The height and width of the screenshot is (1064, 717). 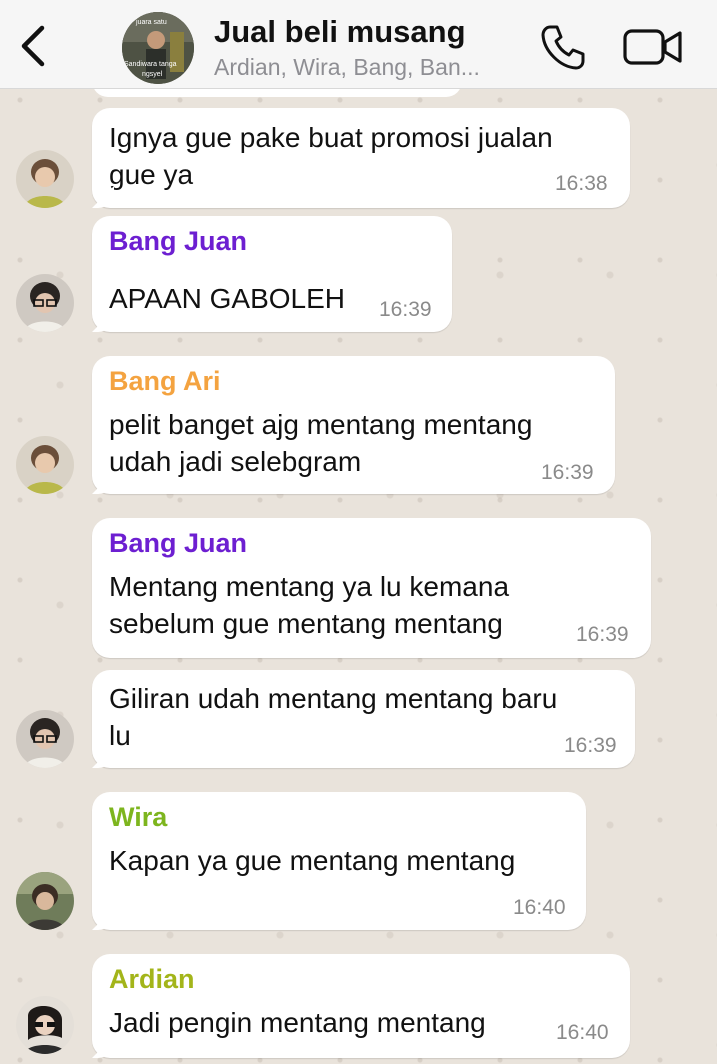 I want to click on message-text: Jadi pengin mentang mentang, so click(x=297, y=1022).